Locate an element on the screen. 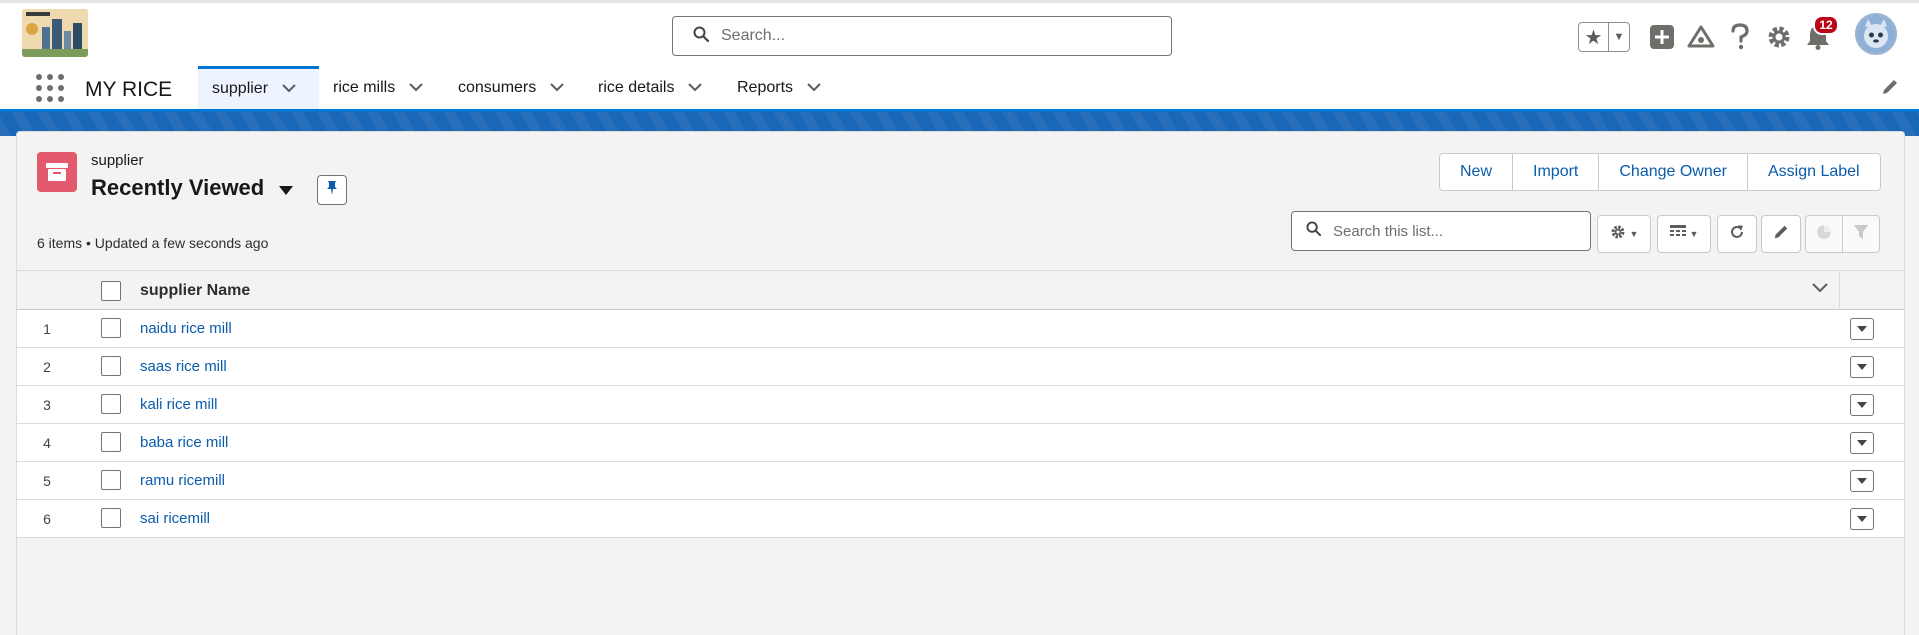 The width and height of the screenshot is (1919, 635). refresh-icon is located at coordinates (1737, 234).